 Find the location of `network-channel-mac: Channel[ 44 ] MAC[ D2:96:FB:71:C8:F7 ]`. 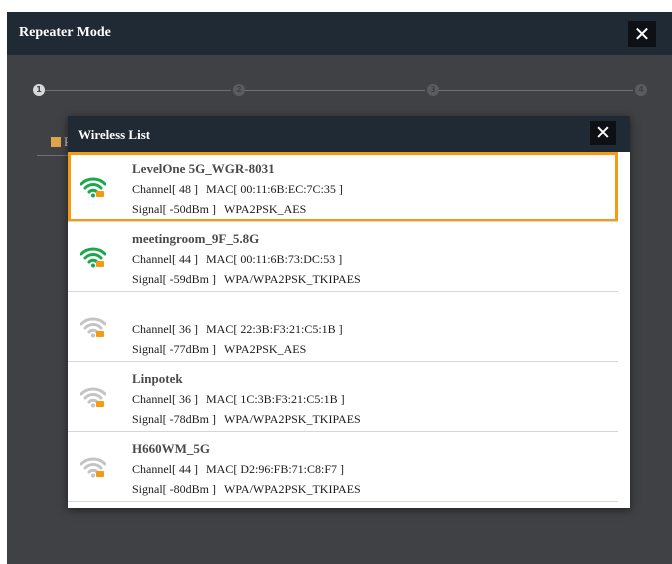

network-channel-mac: Channel[ 44 ] MAC[ D2:96:FB:71:C8:F7 ] is located at coordinates (238, 469).